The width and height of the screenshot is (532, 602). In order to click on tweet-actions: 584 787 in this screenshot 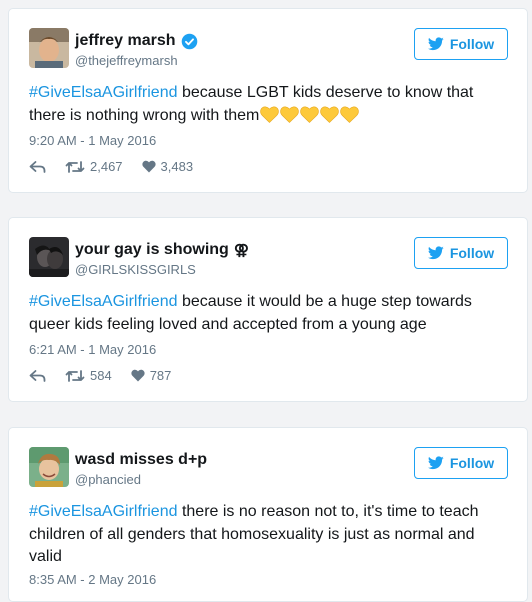, I will do `click(109, 375)`.